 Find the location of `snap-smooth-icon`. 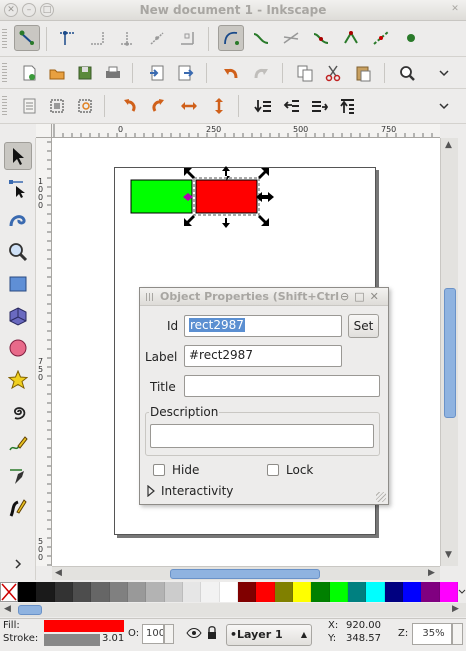

snap-smooth-icon is located at coordinates (321, 38).